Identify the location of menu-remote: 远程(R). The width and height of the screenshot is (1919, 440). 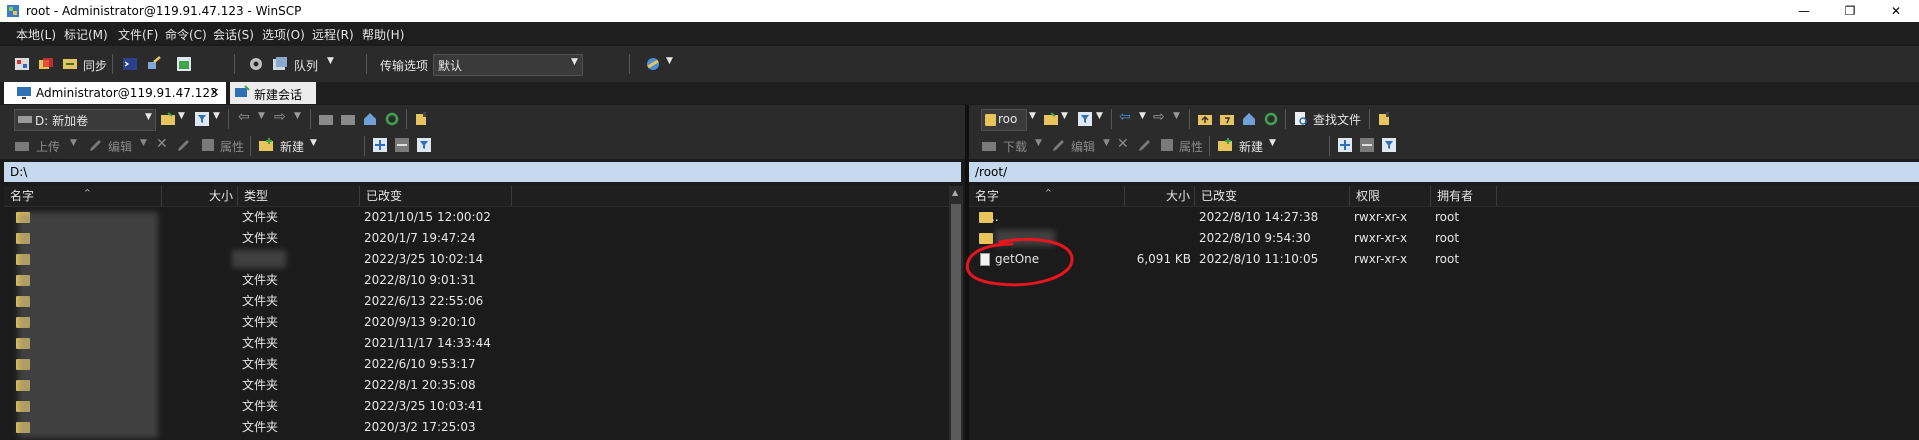
(333, 34).